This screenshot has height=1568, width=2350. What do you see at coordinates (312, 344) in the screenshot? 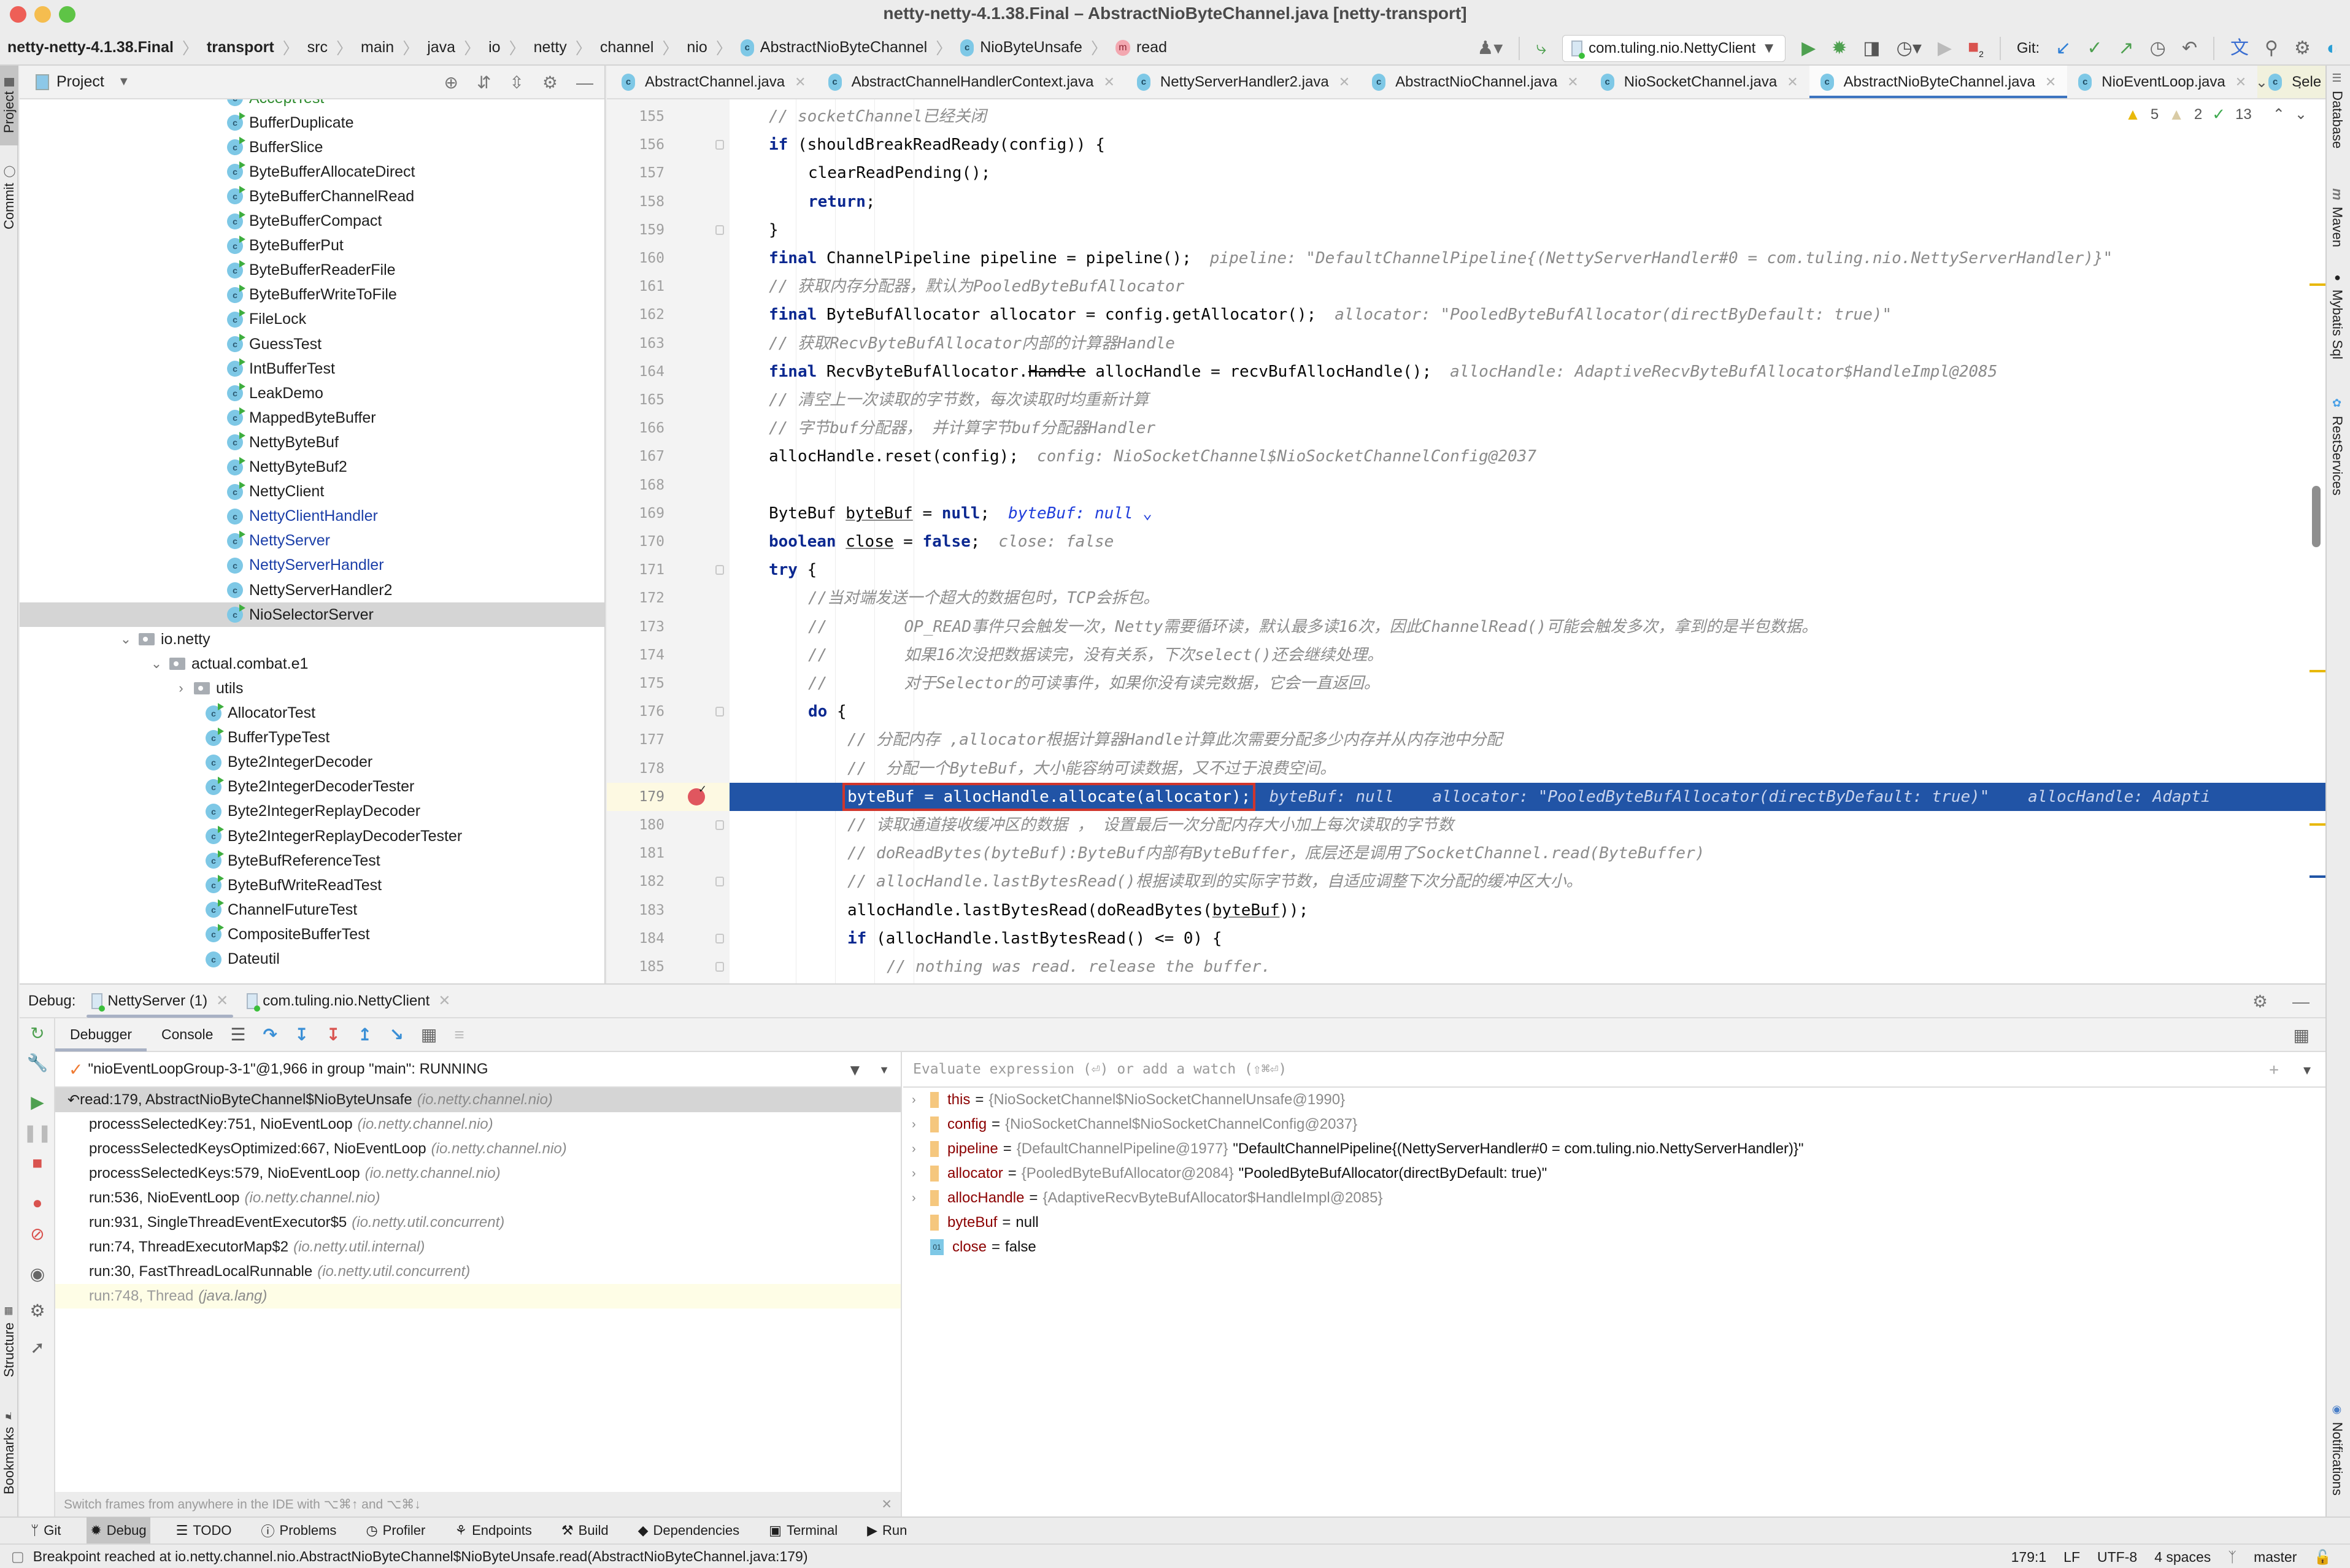
I see `tree-class: c GuessTest` at bounding box center [312, 344].